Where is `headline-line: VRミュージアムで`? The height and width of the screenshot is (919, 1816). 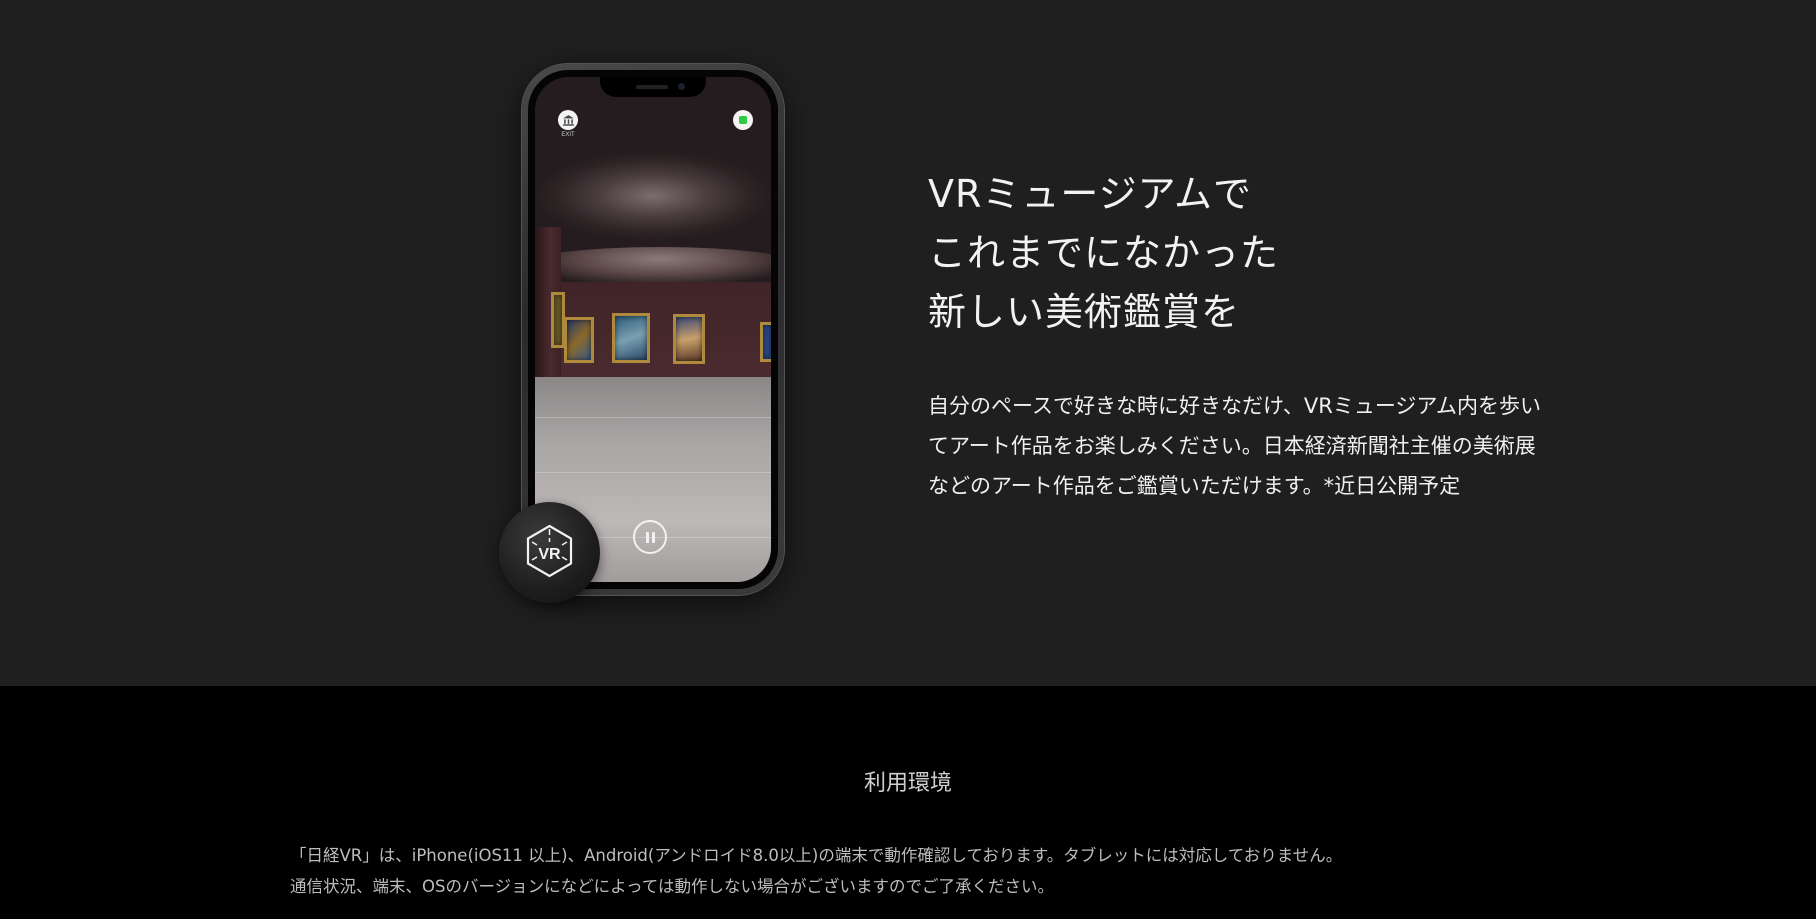 headline-line: VRミュージアムで is located at coordinates (1090, 194).